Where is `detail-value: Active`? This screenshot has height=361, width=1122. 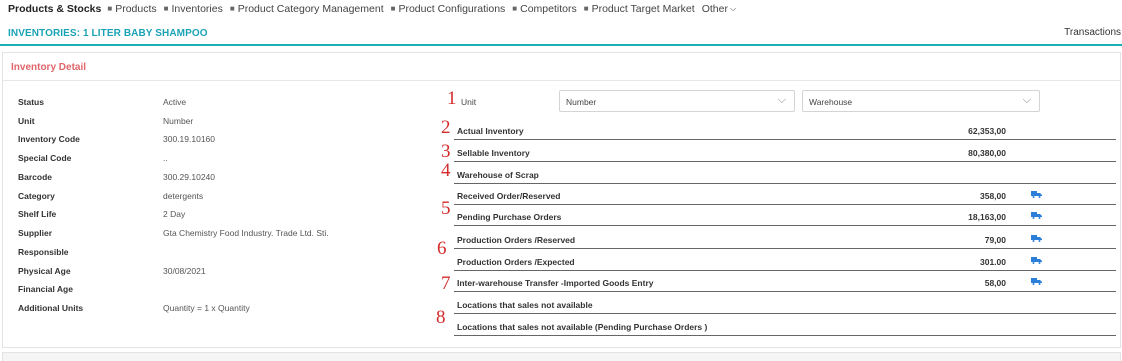
detail-value: Active is located at coordinates (175, 102).